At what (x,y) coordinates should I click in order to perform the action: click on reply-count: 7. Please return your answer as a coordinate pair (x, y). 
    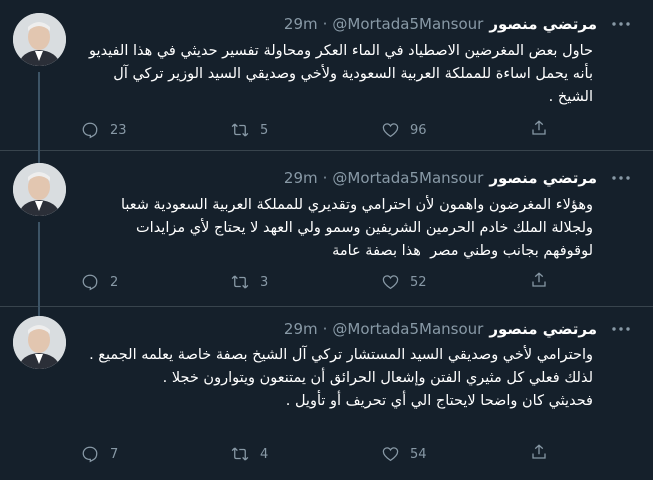
    Looking at the image, I should click on (114, 454).